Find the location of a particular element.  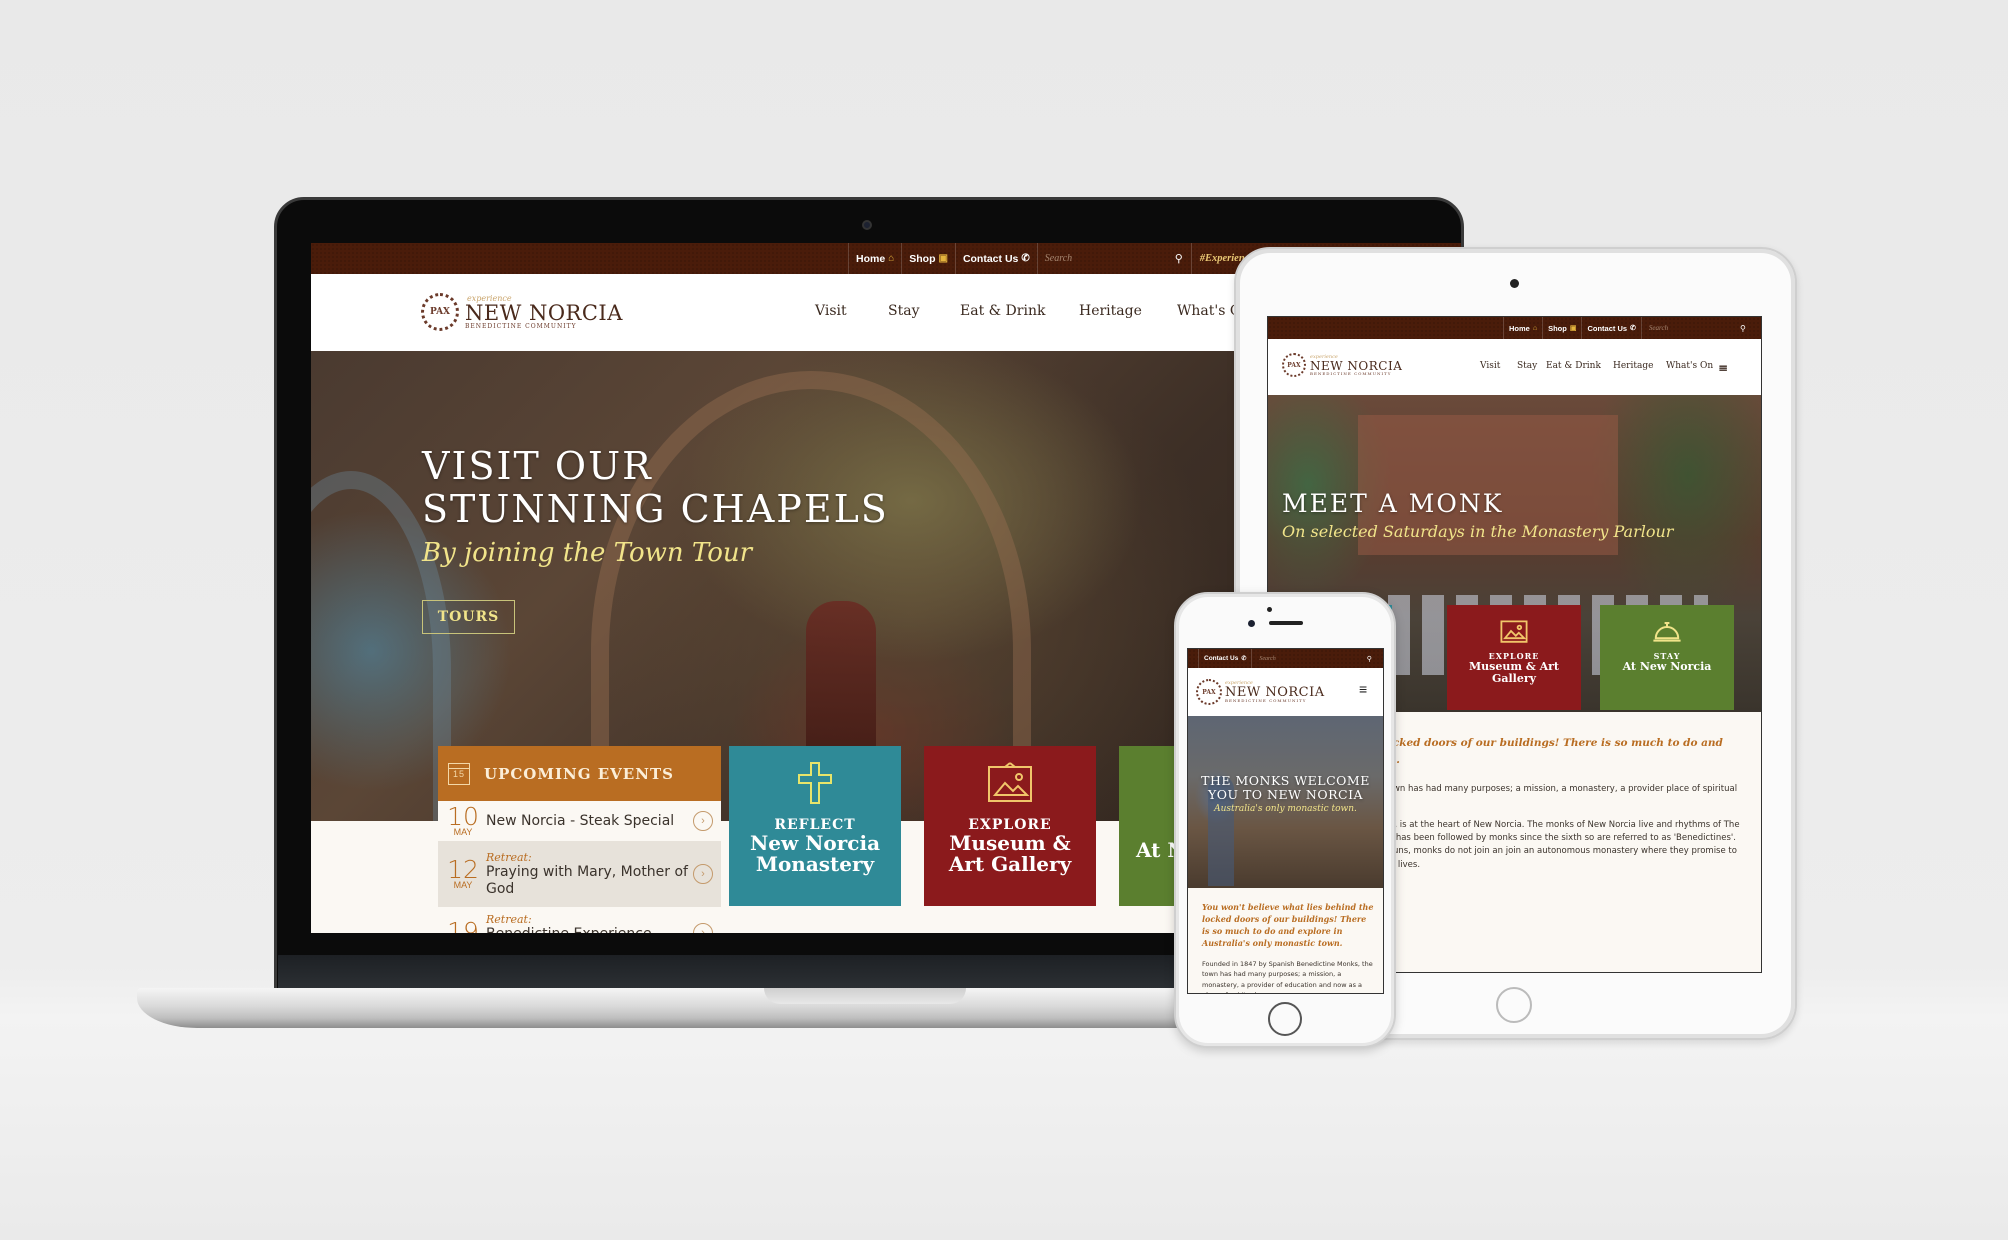

laptop-opening-notch is located at coordinates (865, 996).